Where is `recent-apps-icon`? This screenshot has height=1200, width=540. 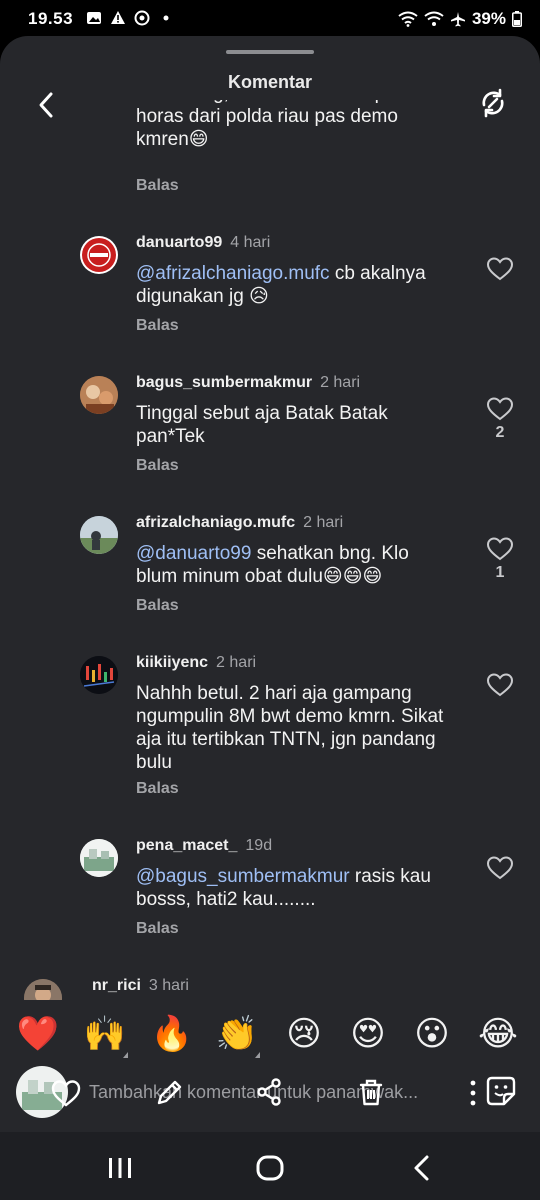
recent-apps-icon is located at coordinates (120, 1168).